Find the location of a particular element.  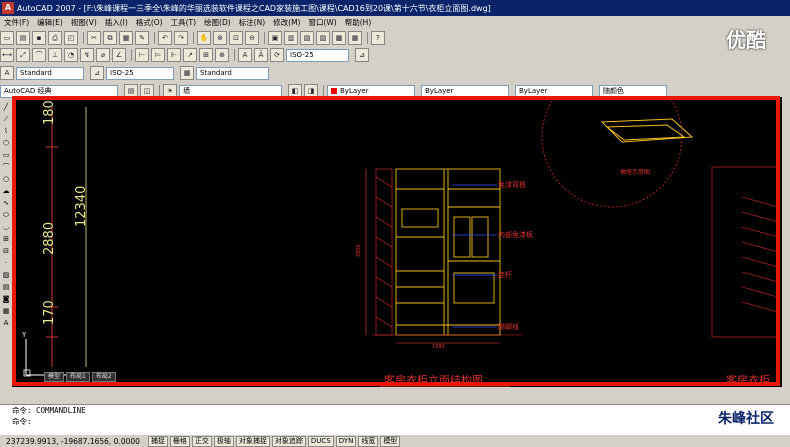

ellipse-arc-icon: ◡ is located at coordinates (6, 227).